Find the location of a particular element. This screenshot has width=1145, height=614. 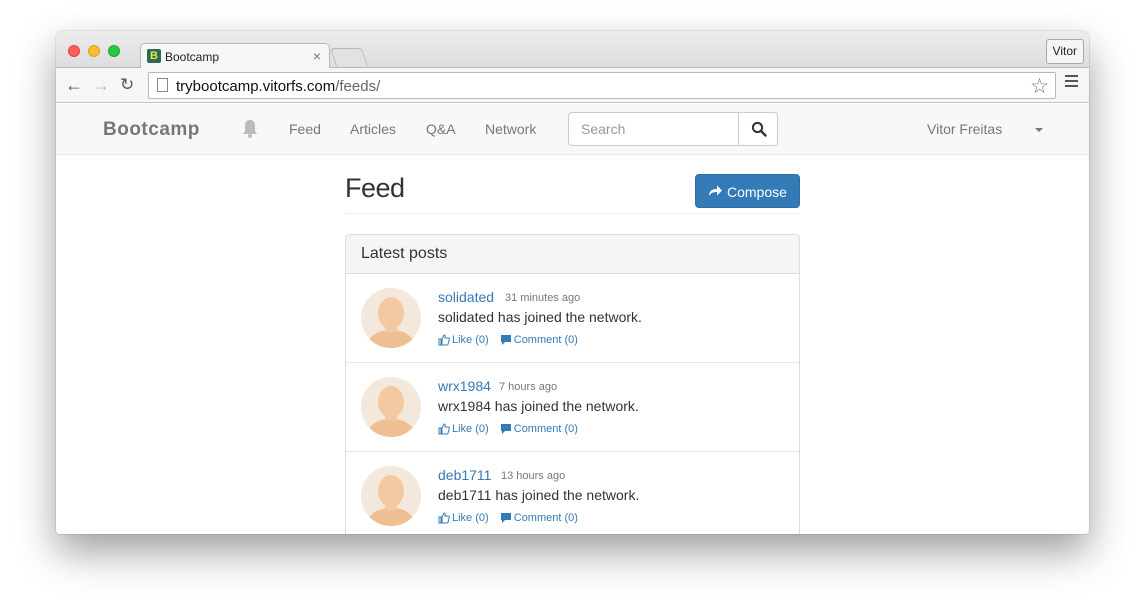

browser-tab: B Bootcamp × is located at coordinates (235, 56).